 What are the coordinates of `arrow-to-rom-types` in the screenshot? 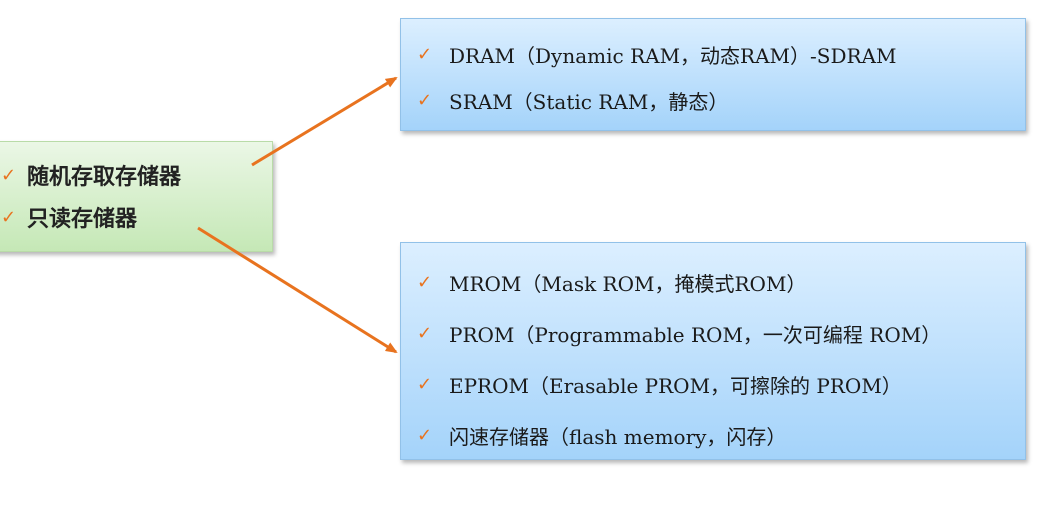 It's located at (297, 290).